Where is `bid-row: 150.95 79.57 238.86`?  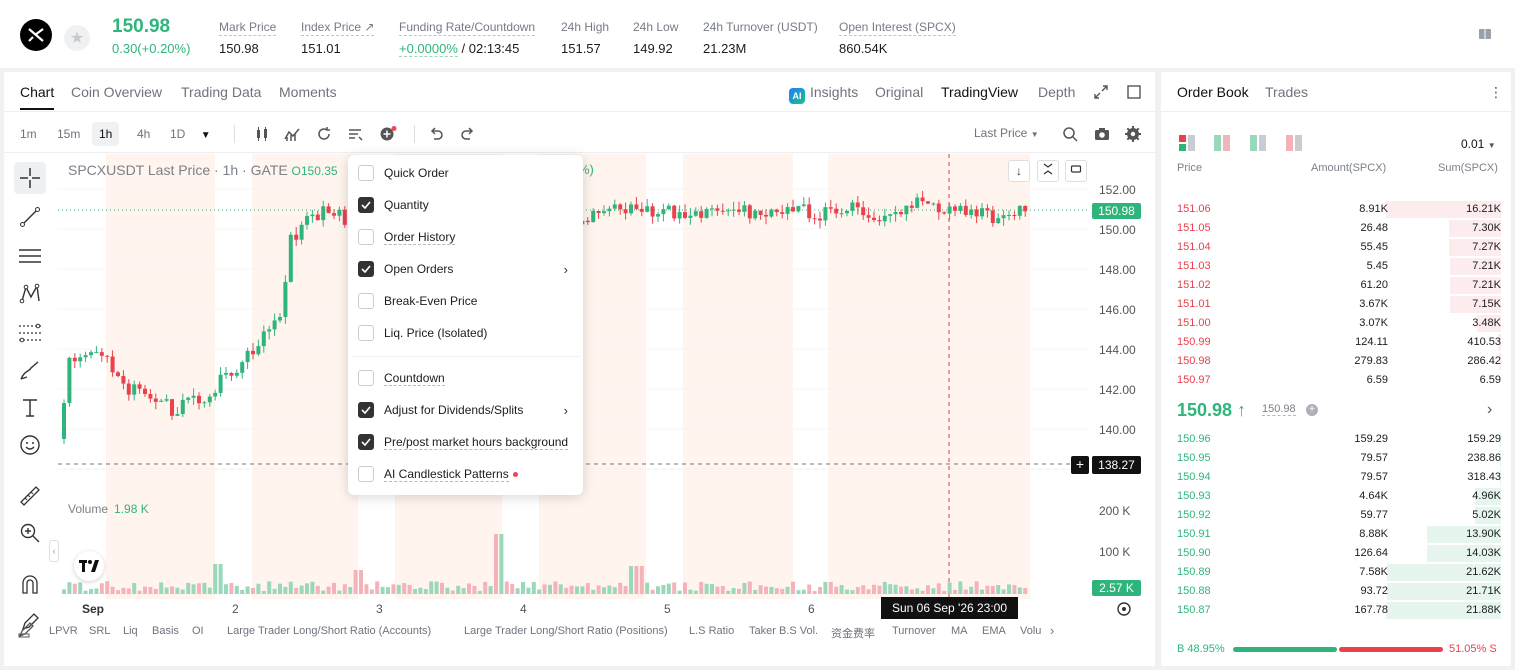 bid-row: 150.95 79.57 238.86 is located at coordinates (1336, 458).